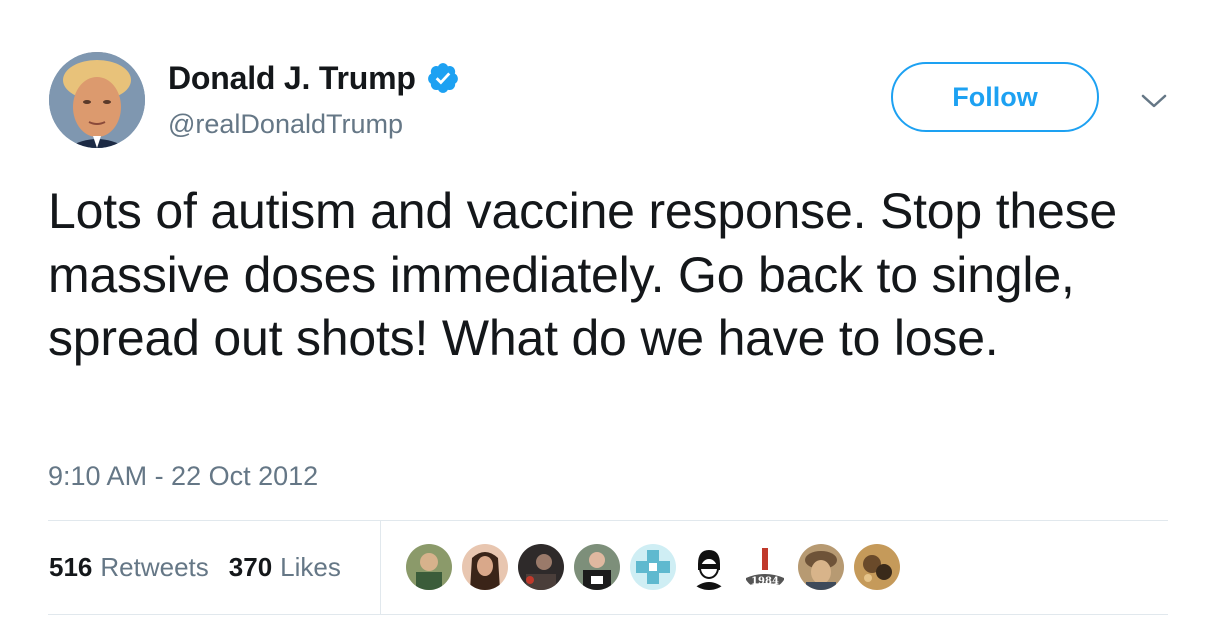 The height and width of the screenshot is (620, 1226). I want to click on likes-stat: 370 Likes, so click(285, 567).